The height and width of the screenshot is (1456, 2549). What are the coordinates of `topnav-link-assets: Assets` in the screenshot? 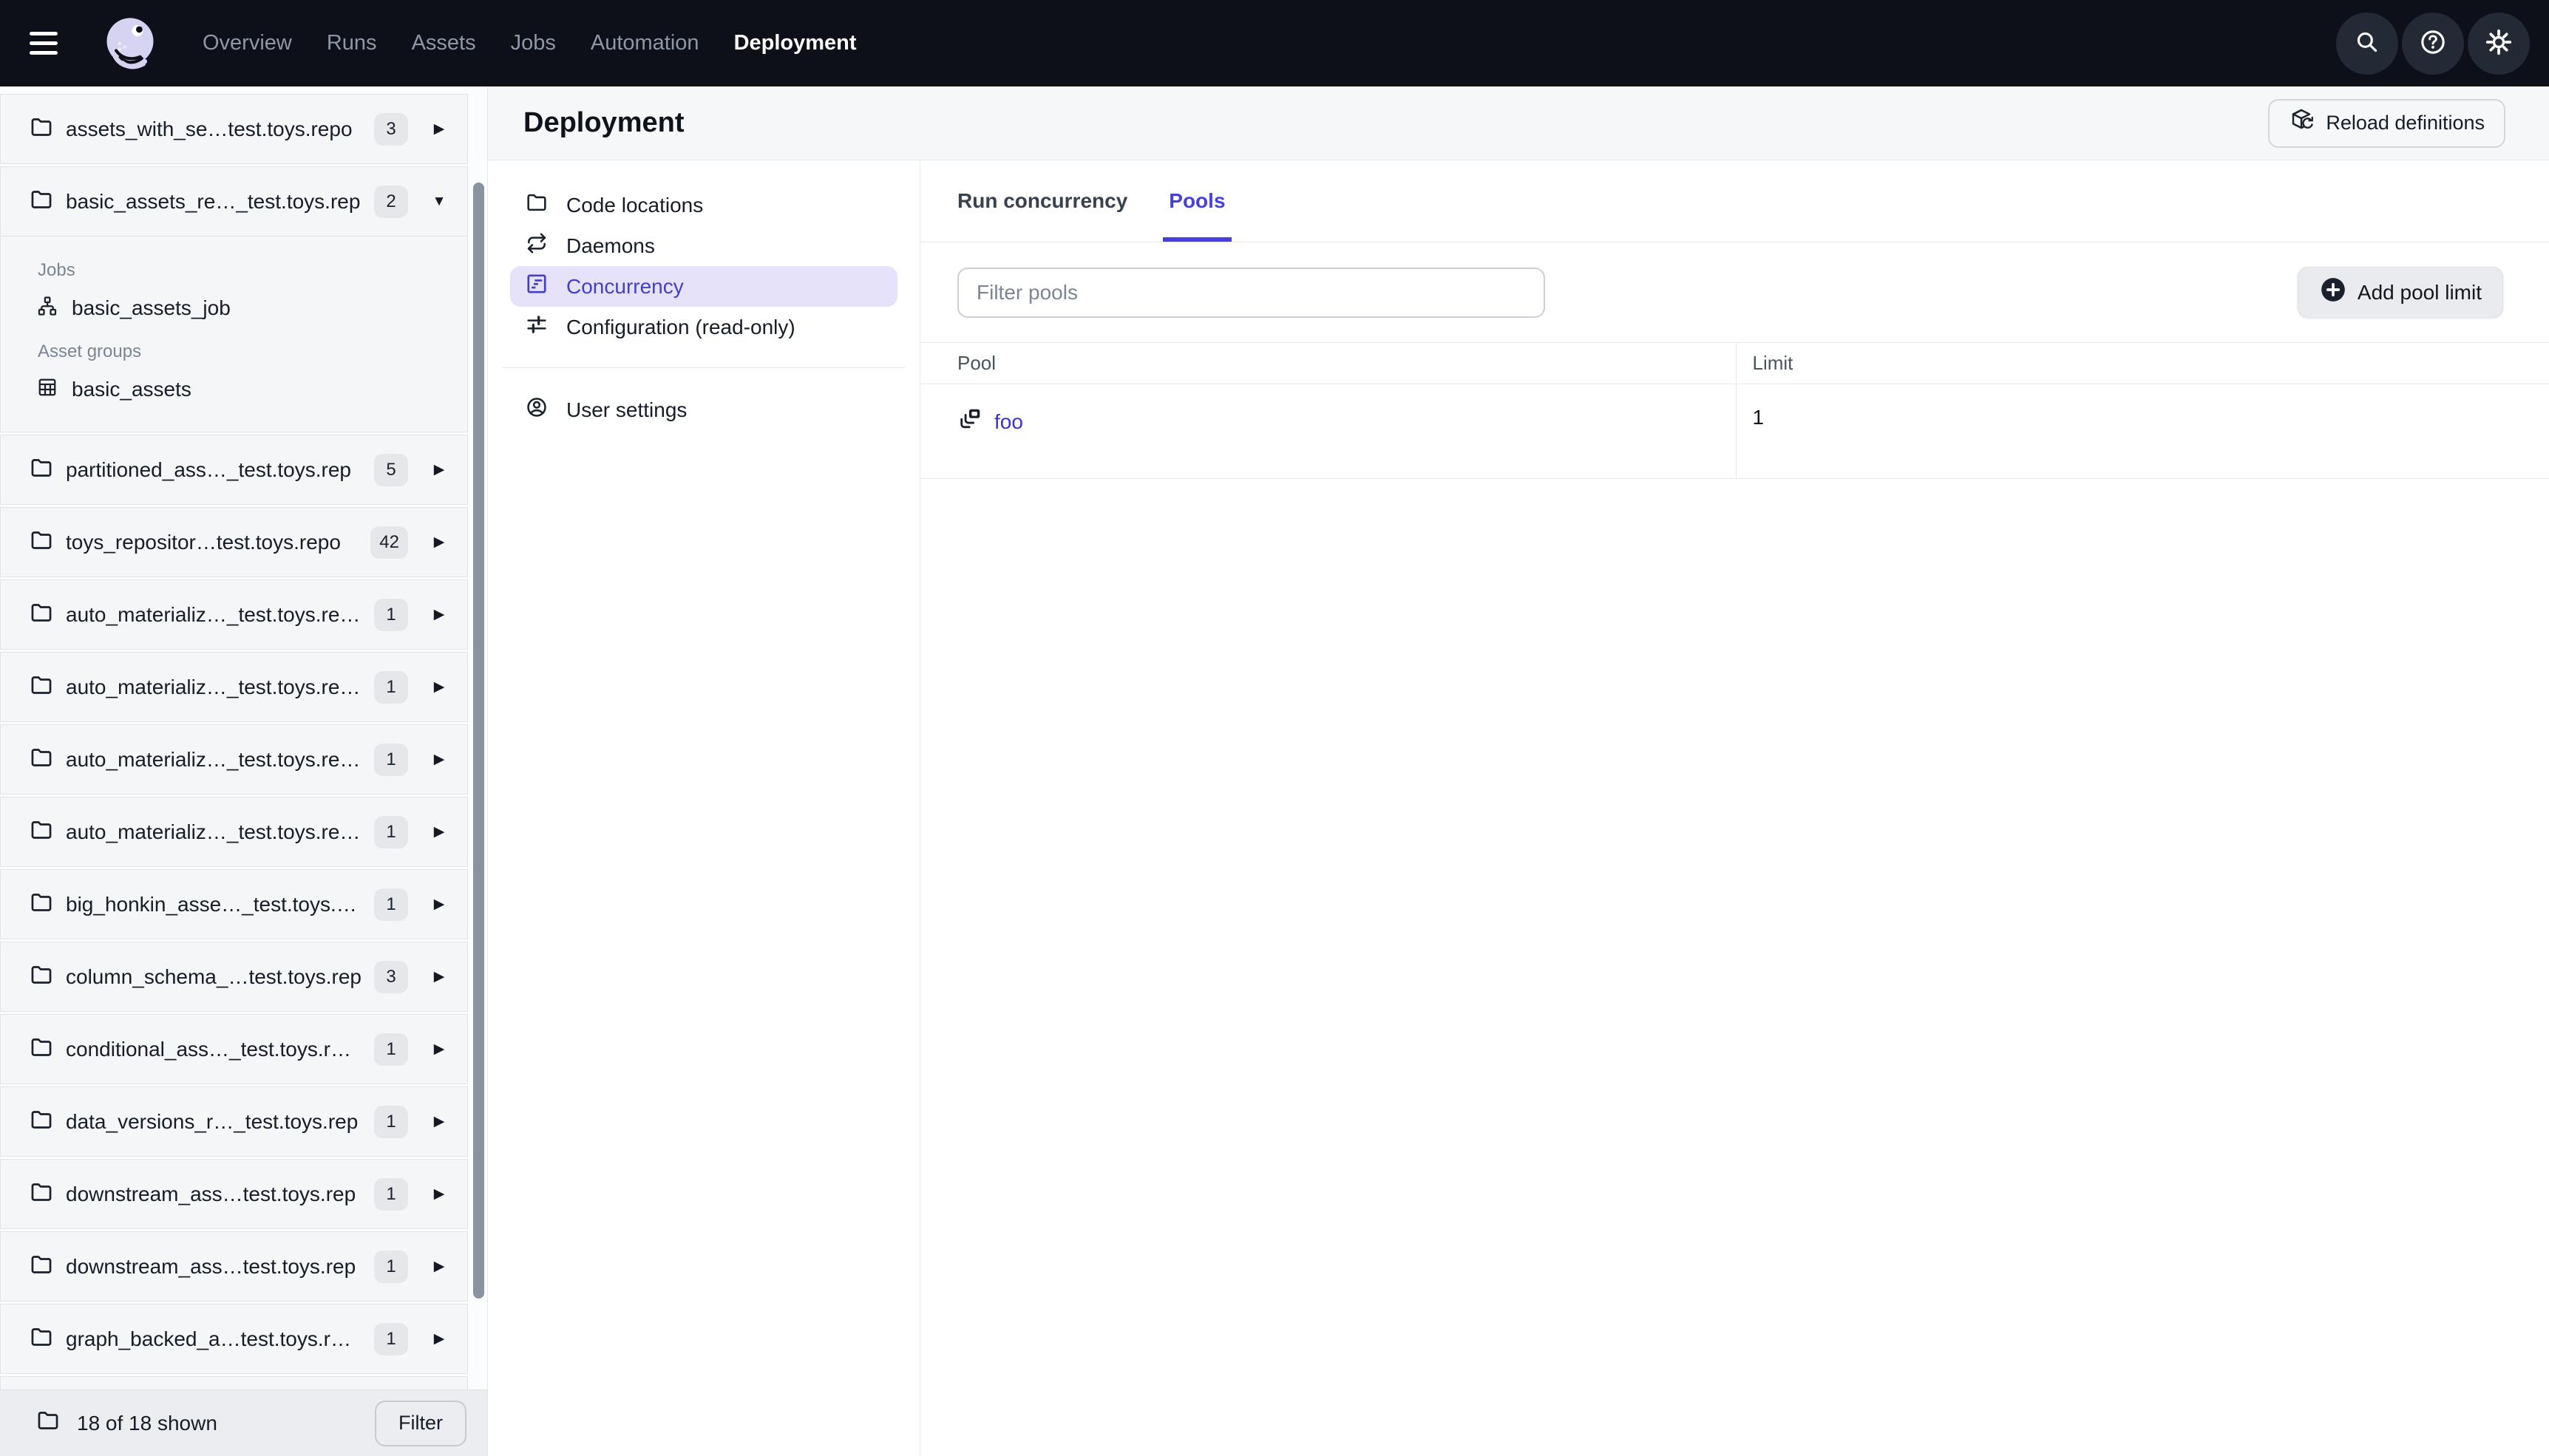 It's located at (444, 43).